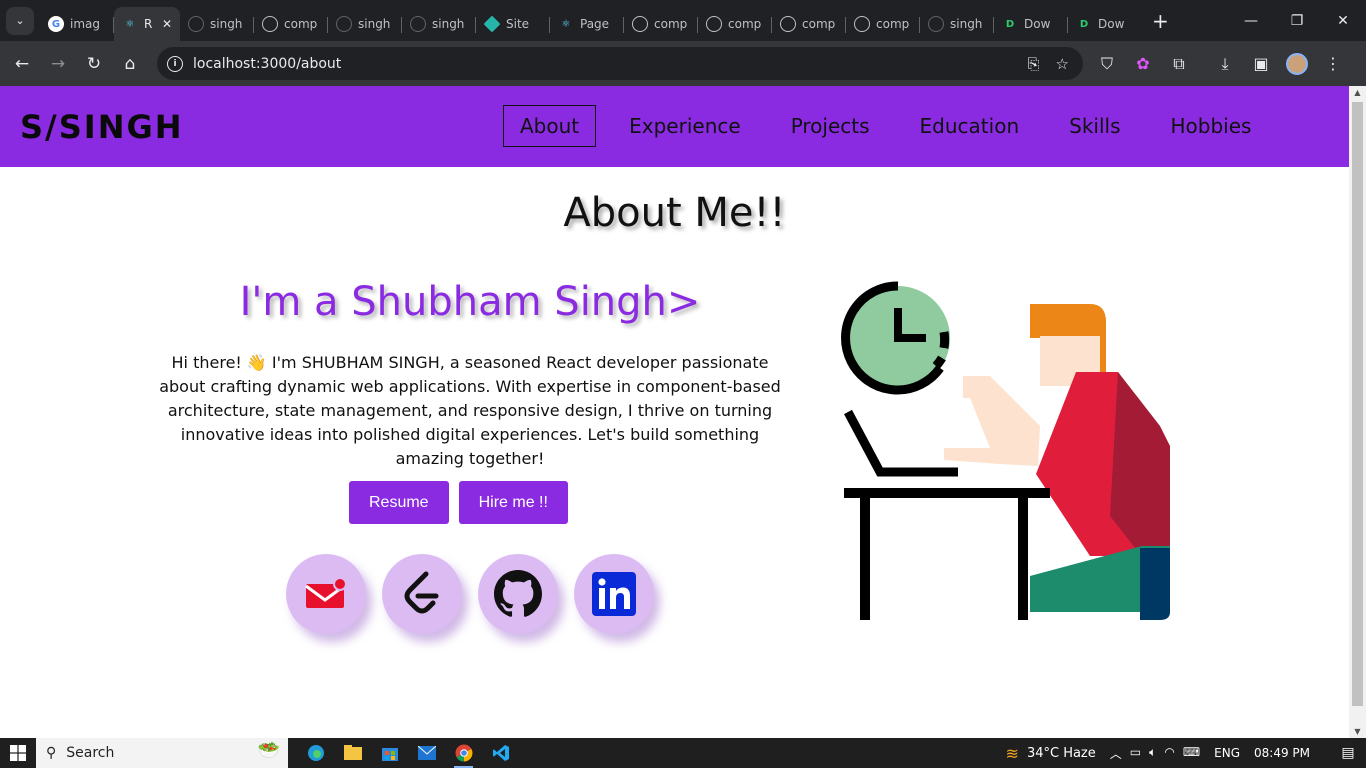 The image size is (1366, 768). I want to click on back-icon: ←, so click(22, 64).